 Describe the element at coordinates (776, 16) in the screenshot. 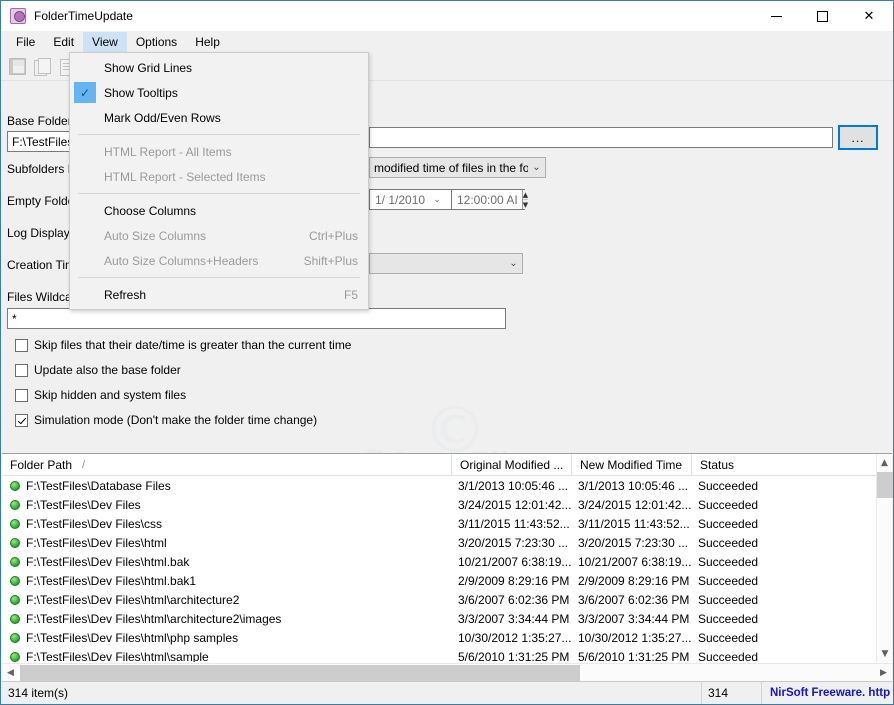

I see `minimize-button` at that location.